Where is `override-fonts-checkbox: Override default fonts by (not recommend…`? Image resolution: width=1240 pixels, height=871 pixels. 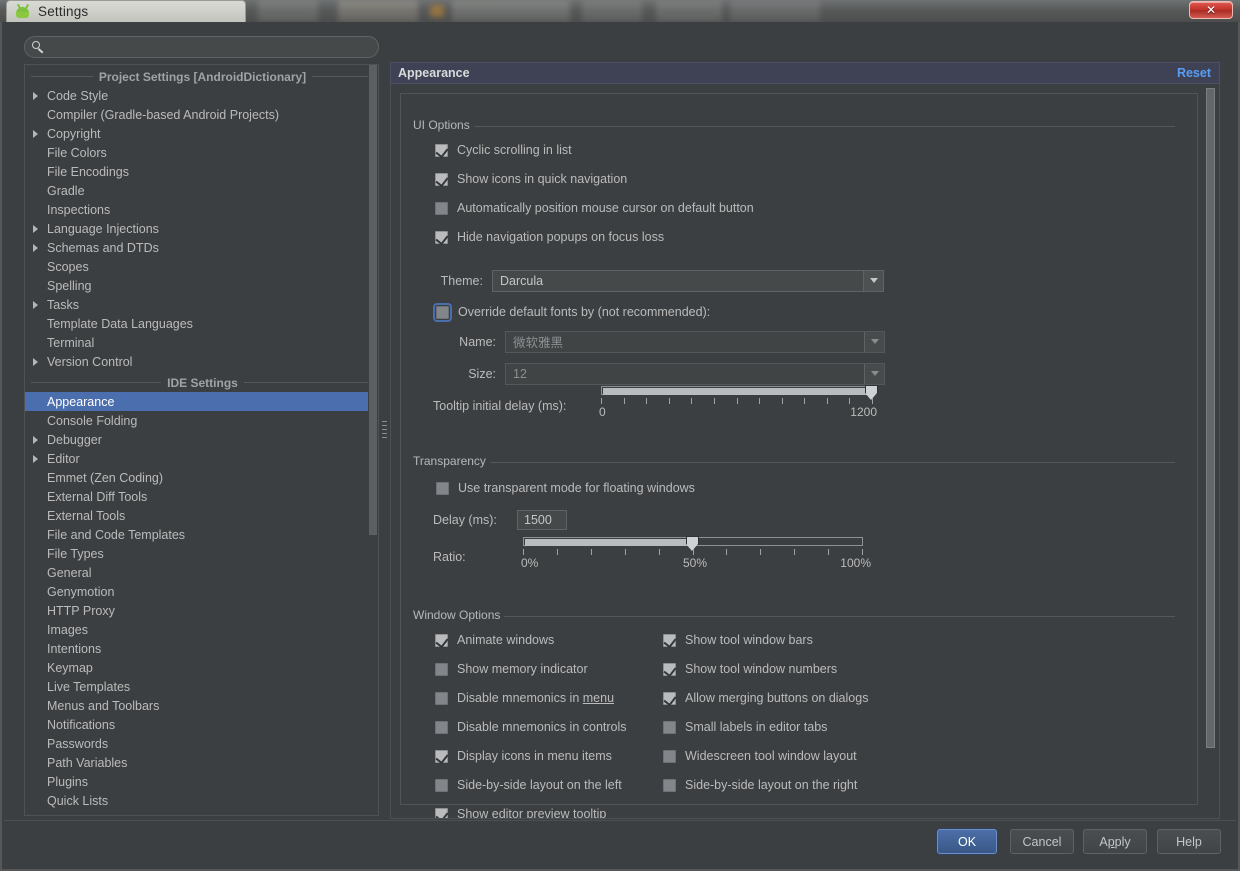
override-fonts-checkbox: Override default fonts by (not recommend… is located at coordinates (571, 312).